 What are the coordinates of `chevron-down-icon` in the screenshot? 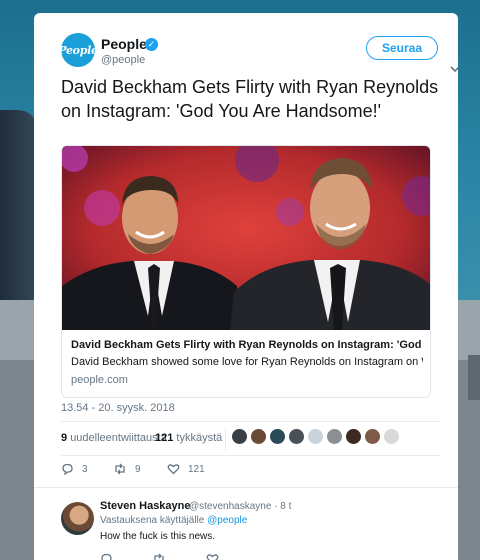 It's located at (453, 69).